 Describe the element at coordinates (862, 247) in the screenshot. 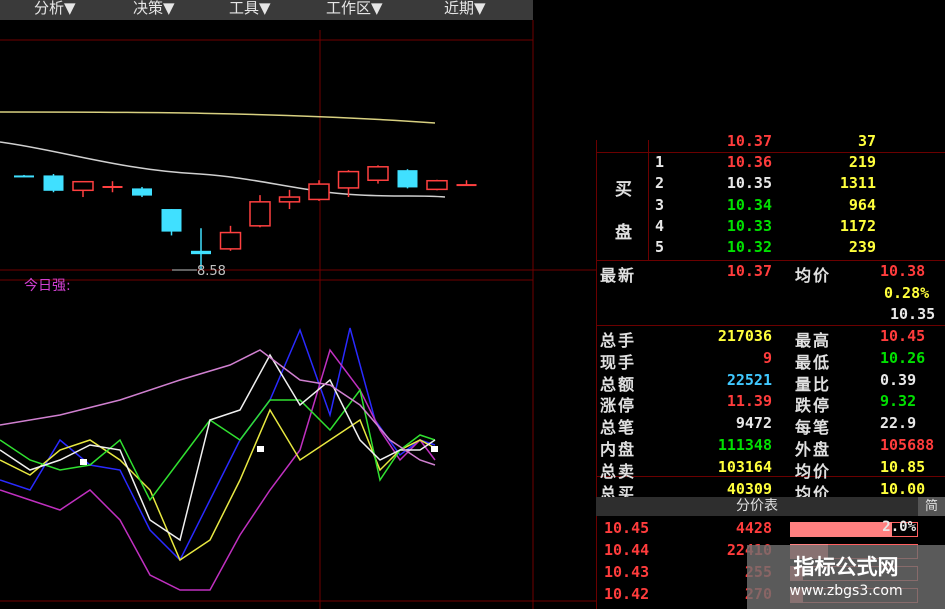

I see `bid-volume: 239` at that location.